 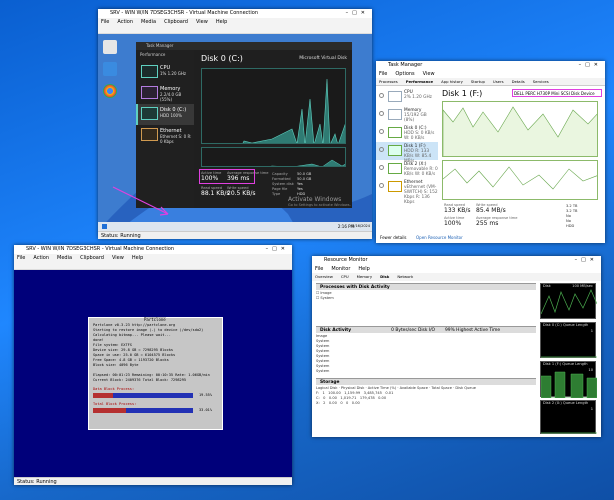 What do you see at coordinates (325, 295) in the screenshot?
I see `processes-grid: ☐ Image ☐ System` at bounding box center [325, 295].